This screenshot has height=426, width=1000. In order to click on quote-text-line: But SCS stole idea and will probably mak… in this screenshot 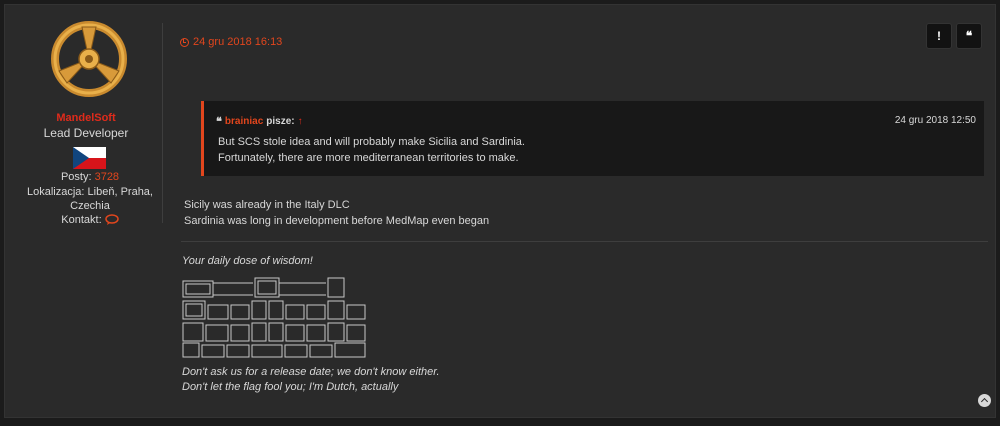, I will do `click(371, 142)`.